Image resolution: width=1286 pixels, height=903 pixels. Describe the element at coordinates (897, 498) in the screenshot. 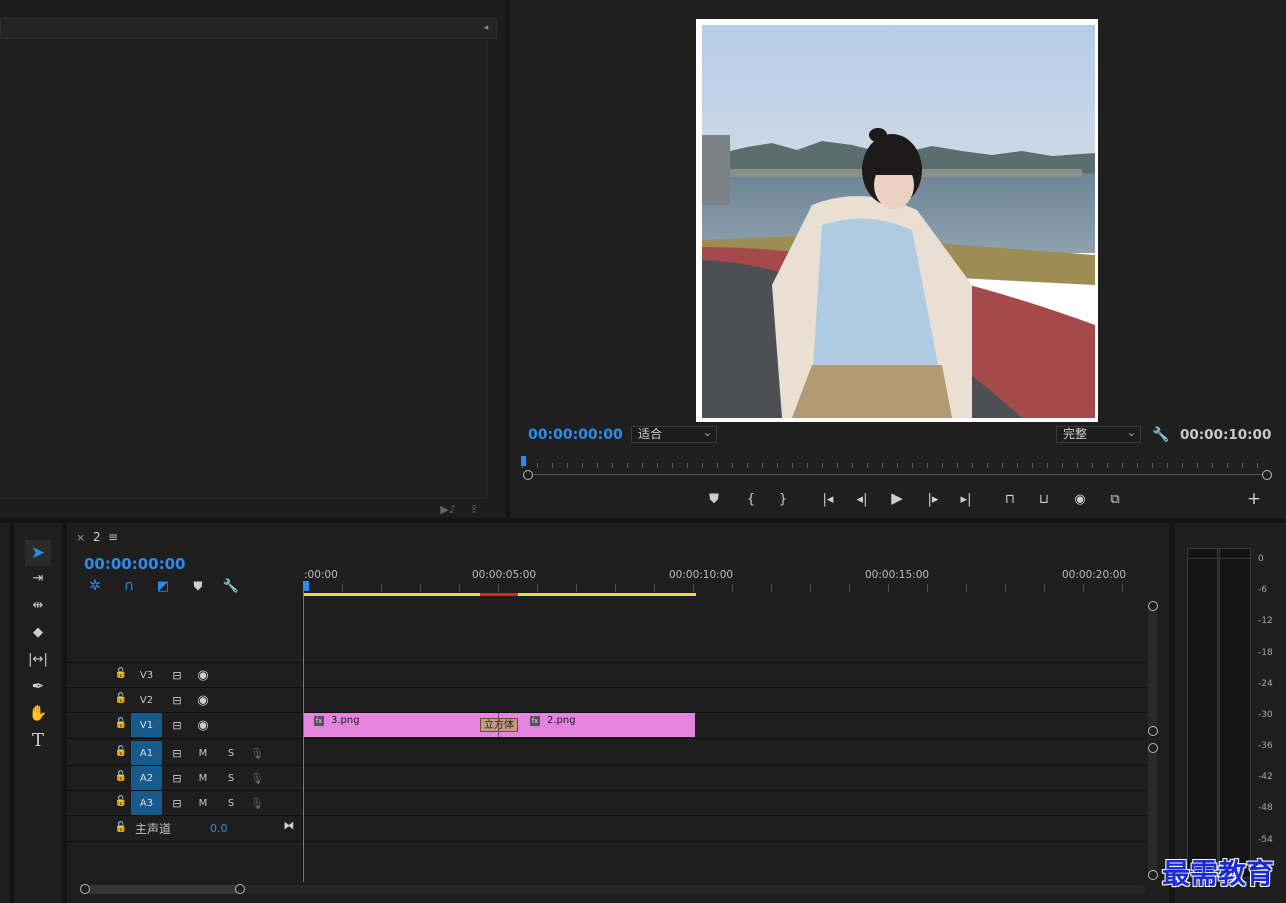

I see `play-icon: ▶` at that location.